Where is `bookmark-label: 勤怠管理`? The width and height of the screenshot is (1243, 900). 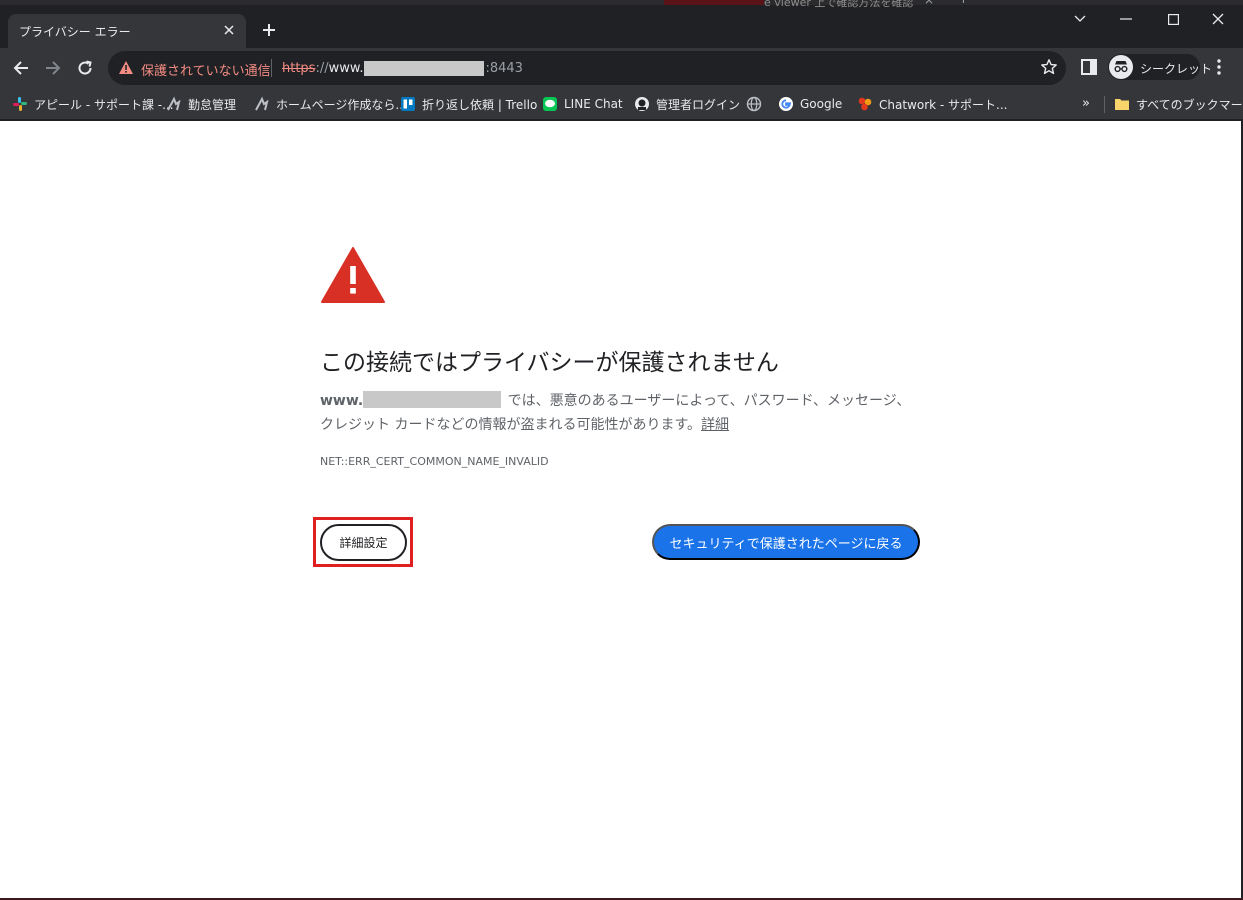 bookmark-label: 勤怠管理 is located at coordinates (212, 104).